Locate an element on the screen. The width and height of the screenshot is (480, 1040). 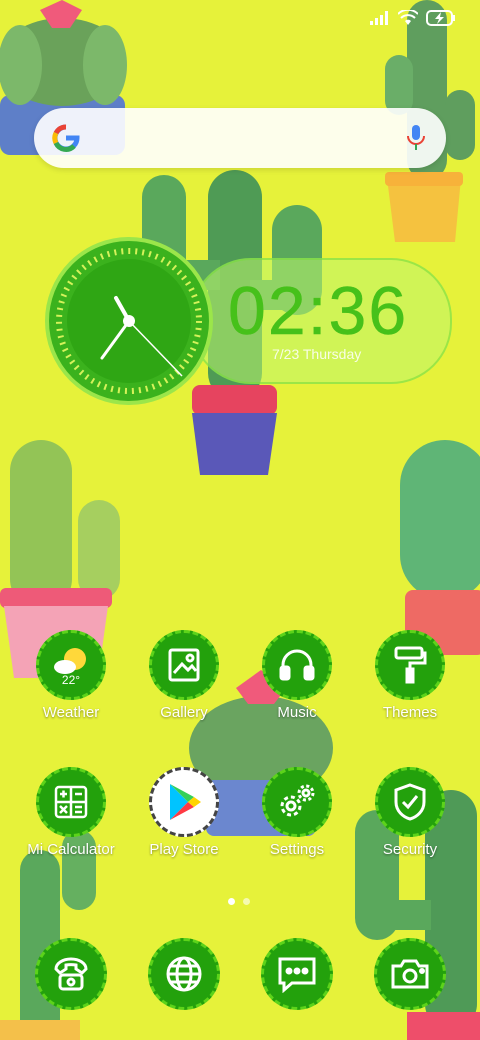
digital-clock-time: 02:36 is located at coordinates (318, 311).